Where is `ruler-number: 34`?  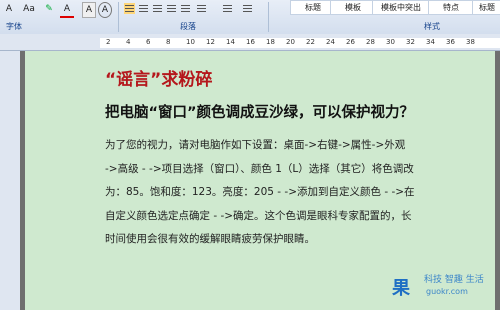 ruler-number: 34 is located at coordinates (430, 42).